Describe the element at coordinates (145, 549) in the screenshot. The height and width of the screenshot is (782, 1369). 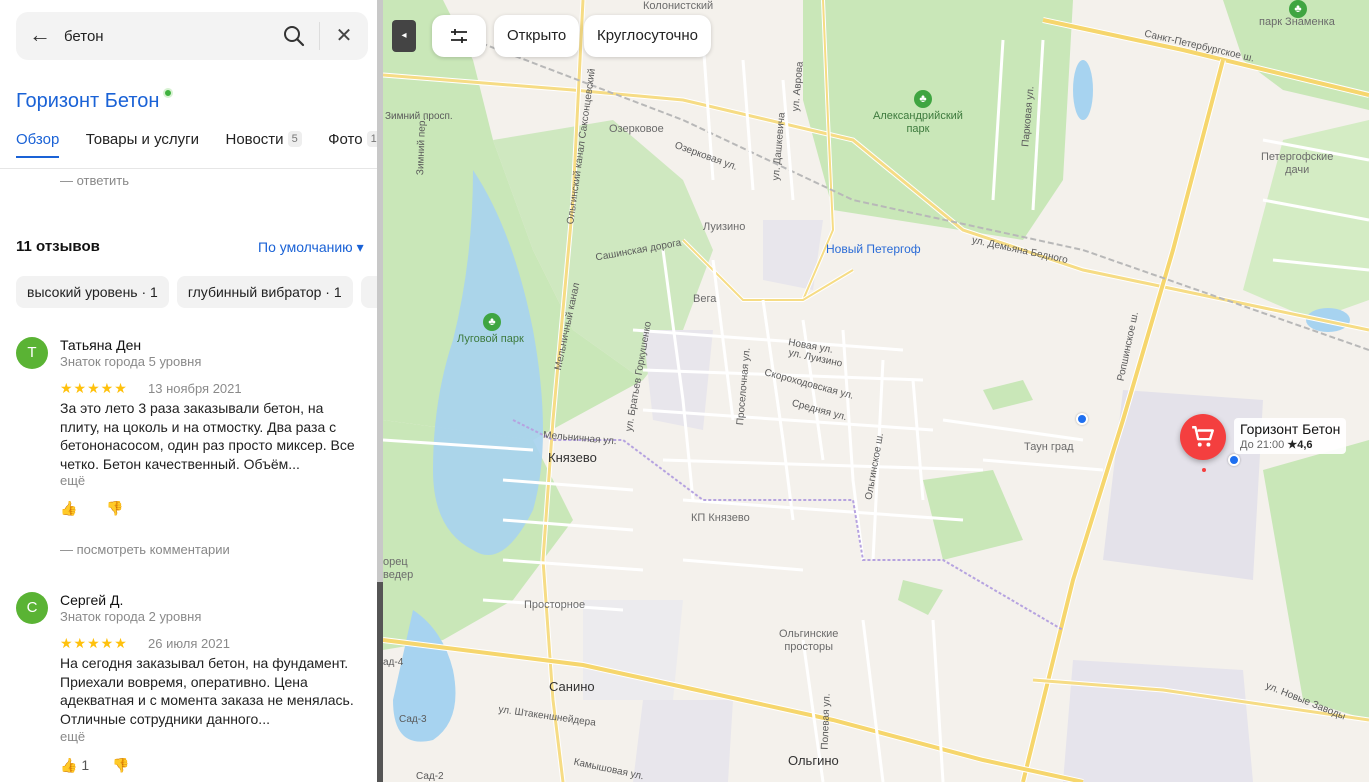
I see `comments-link: — посмотреть комментарии` at that location.